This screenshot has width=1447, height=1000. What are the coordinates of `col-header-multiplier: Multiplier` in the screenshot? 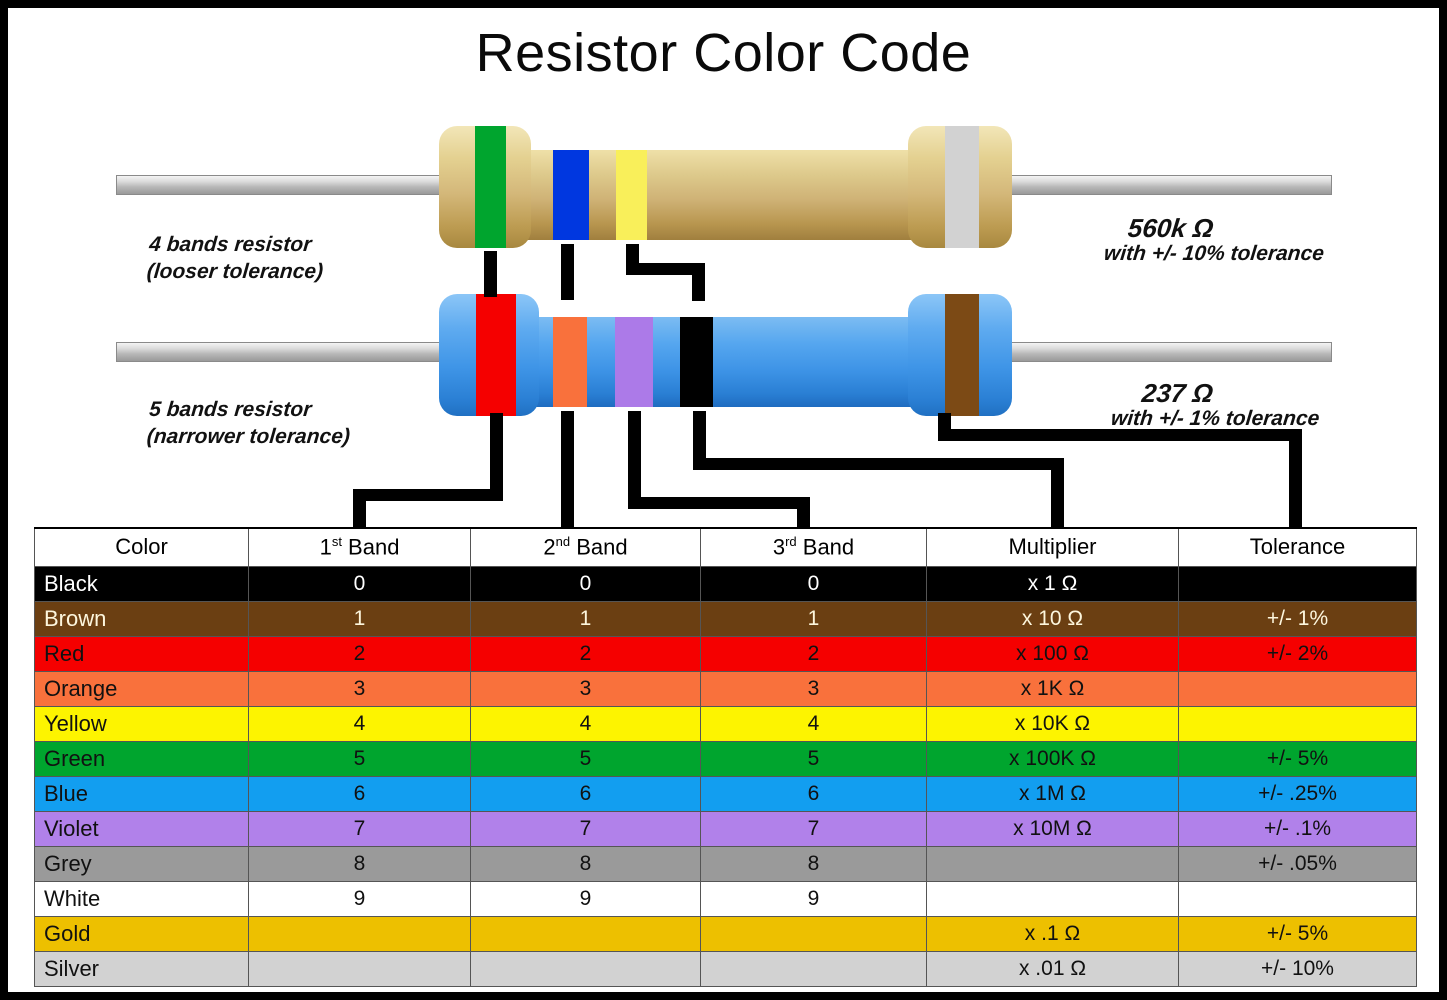 It's located at (1052, 547).